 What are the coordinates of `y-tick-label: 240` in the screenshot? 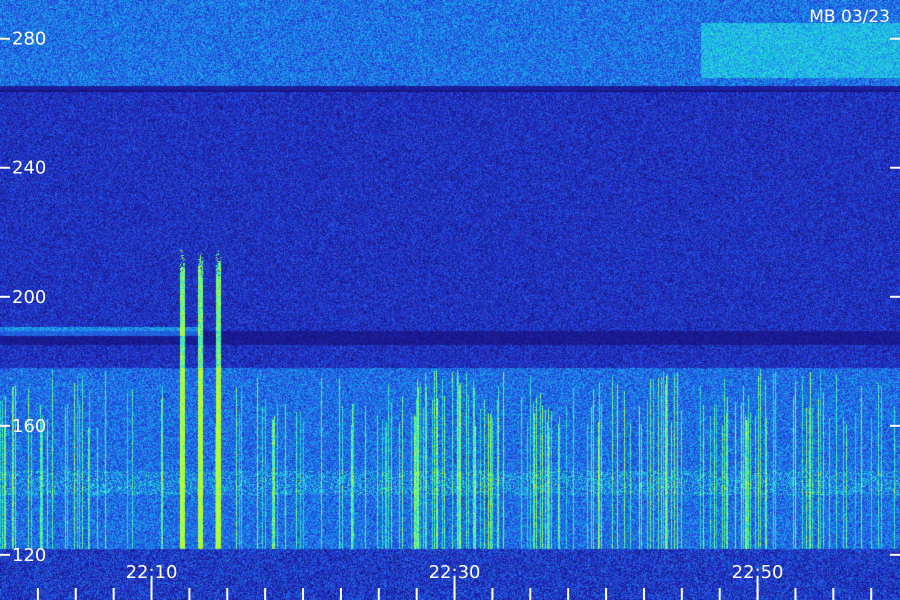 It's located at (29, 168).